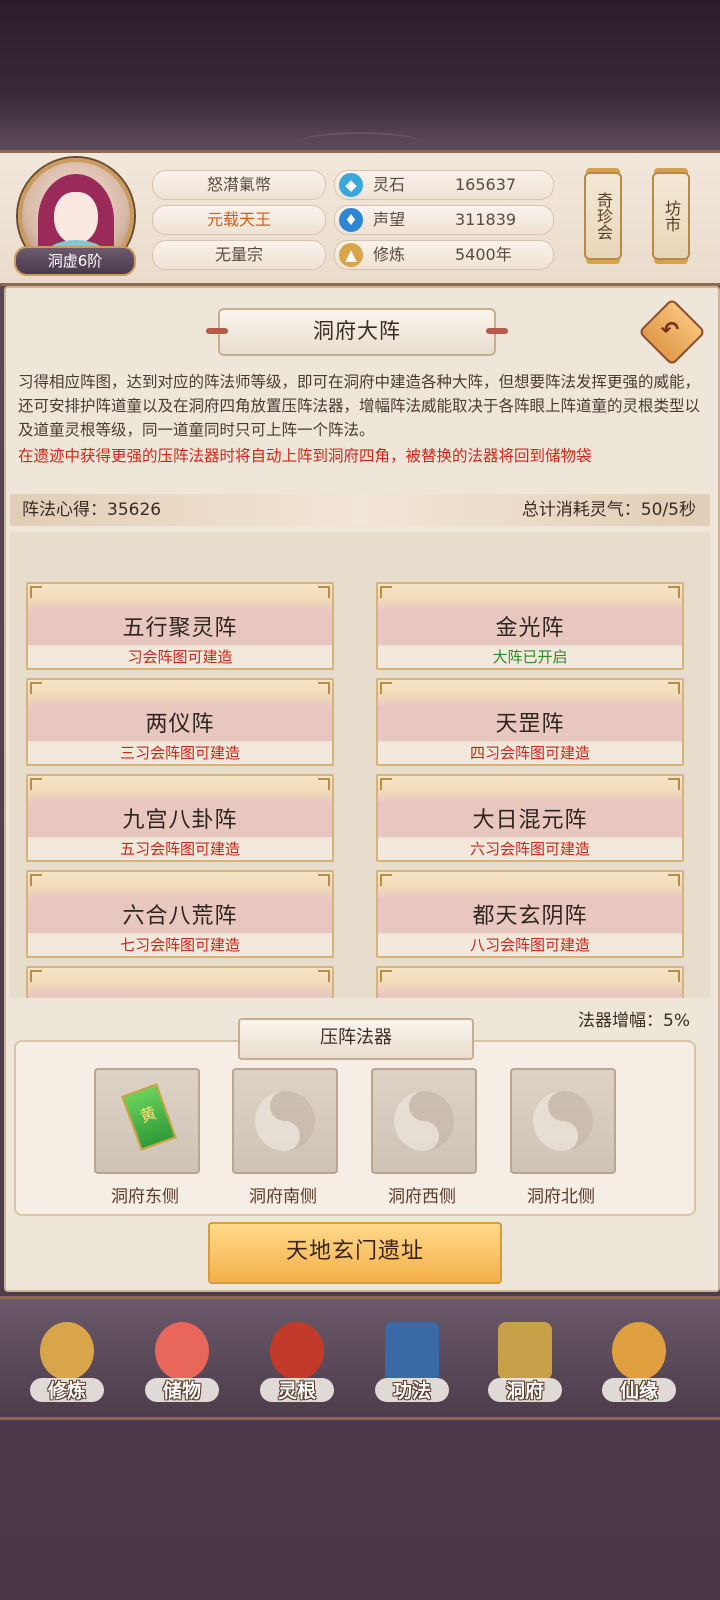 The width and height of the screenshot is (720, 1600). I want to click on nav-label: 洞府, so click(524, 1391).